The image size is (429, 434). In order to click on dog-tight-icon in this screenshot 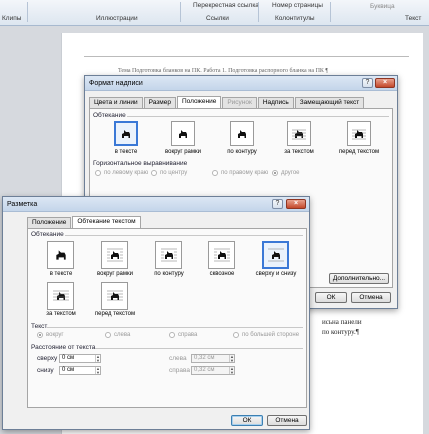, I will do `click(168, 255)`.